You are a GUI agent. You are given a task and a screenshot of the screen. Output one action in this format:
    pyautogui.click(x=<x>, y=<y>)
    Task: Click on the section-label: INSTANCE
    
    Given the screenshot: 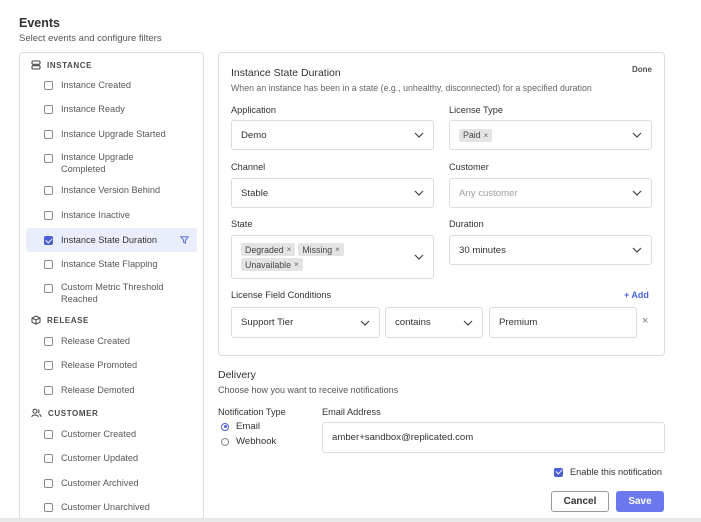 What is the action you would take?
    pyautogui.click(x=70, y=65)
    